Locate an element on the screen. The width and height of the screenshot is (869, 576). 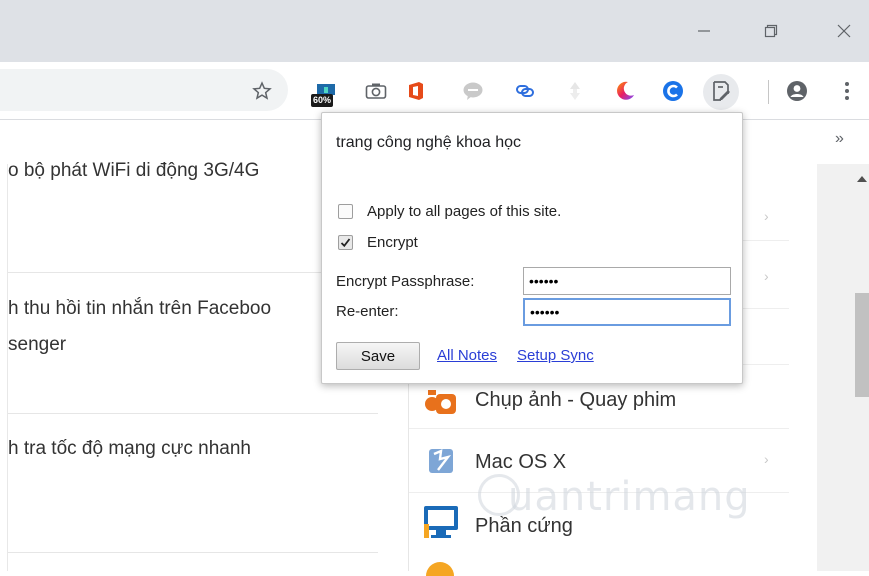
encrypt-checkbox is located at coordinates (345, 242).